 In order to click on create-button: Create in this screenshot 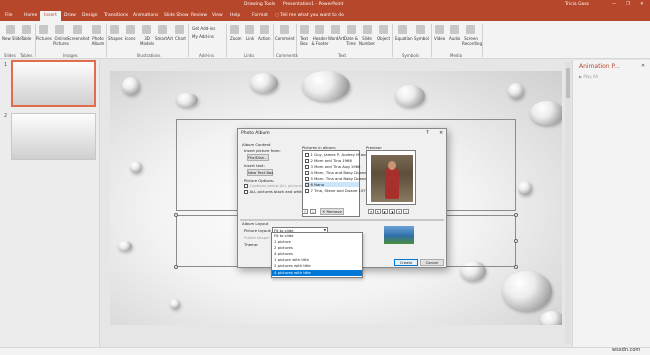, I will do `click(406, 262)`.